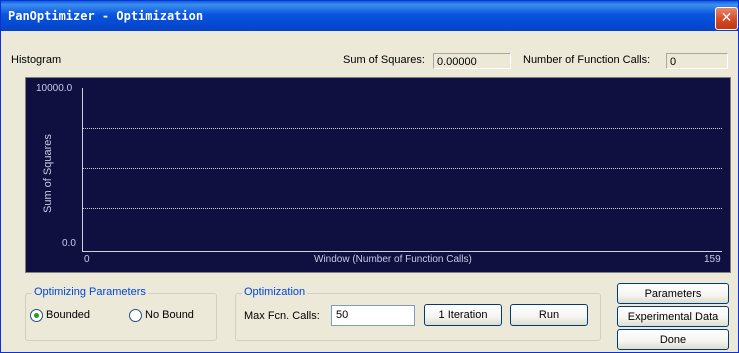  I want to click on optimizing-parameters-group: Optimizing Parameters Bounded No Bound, so click(121, 313).